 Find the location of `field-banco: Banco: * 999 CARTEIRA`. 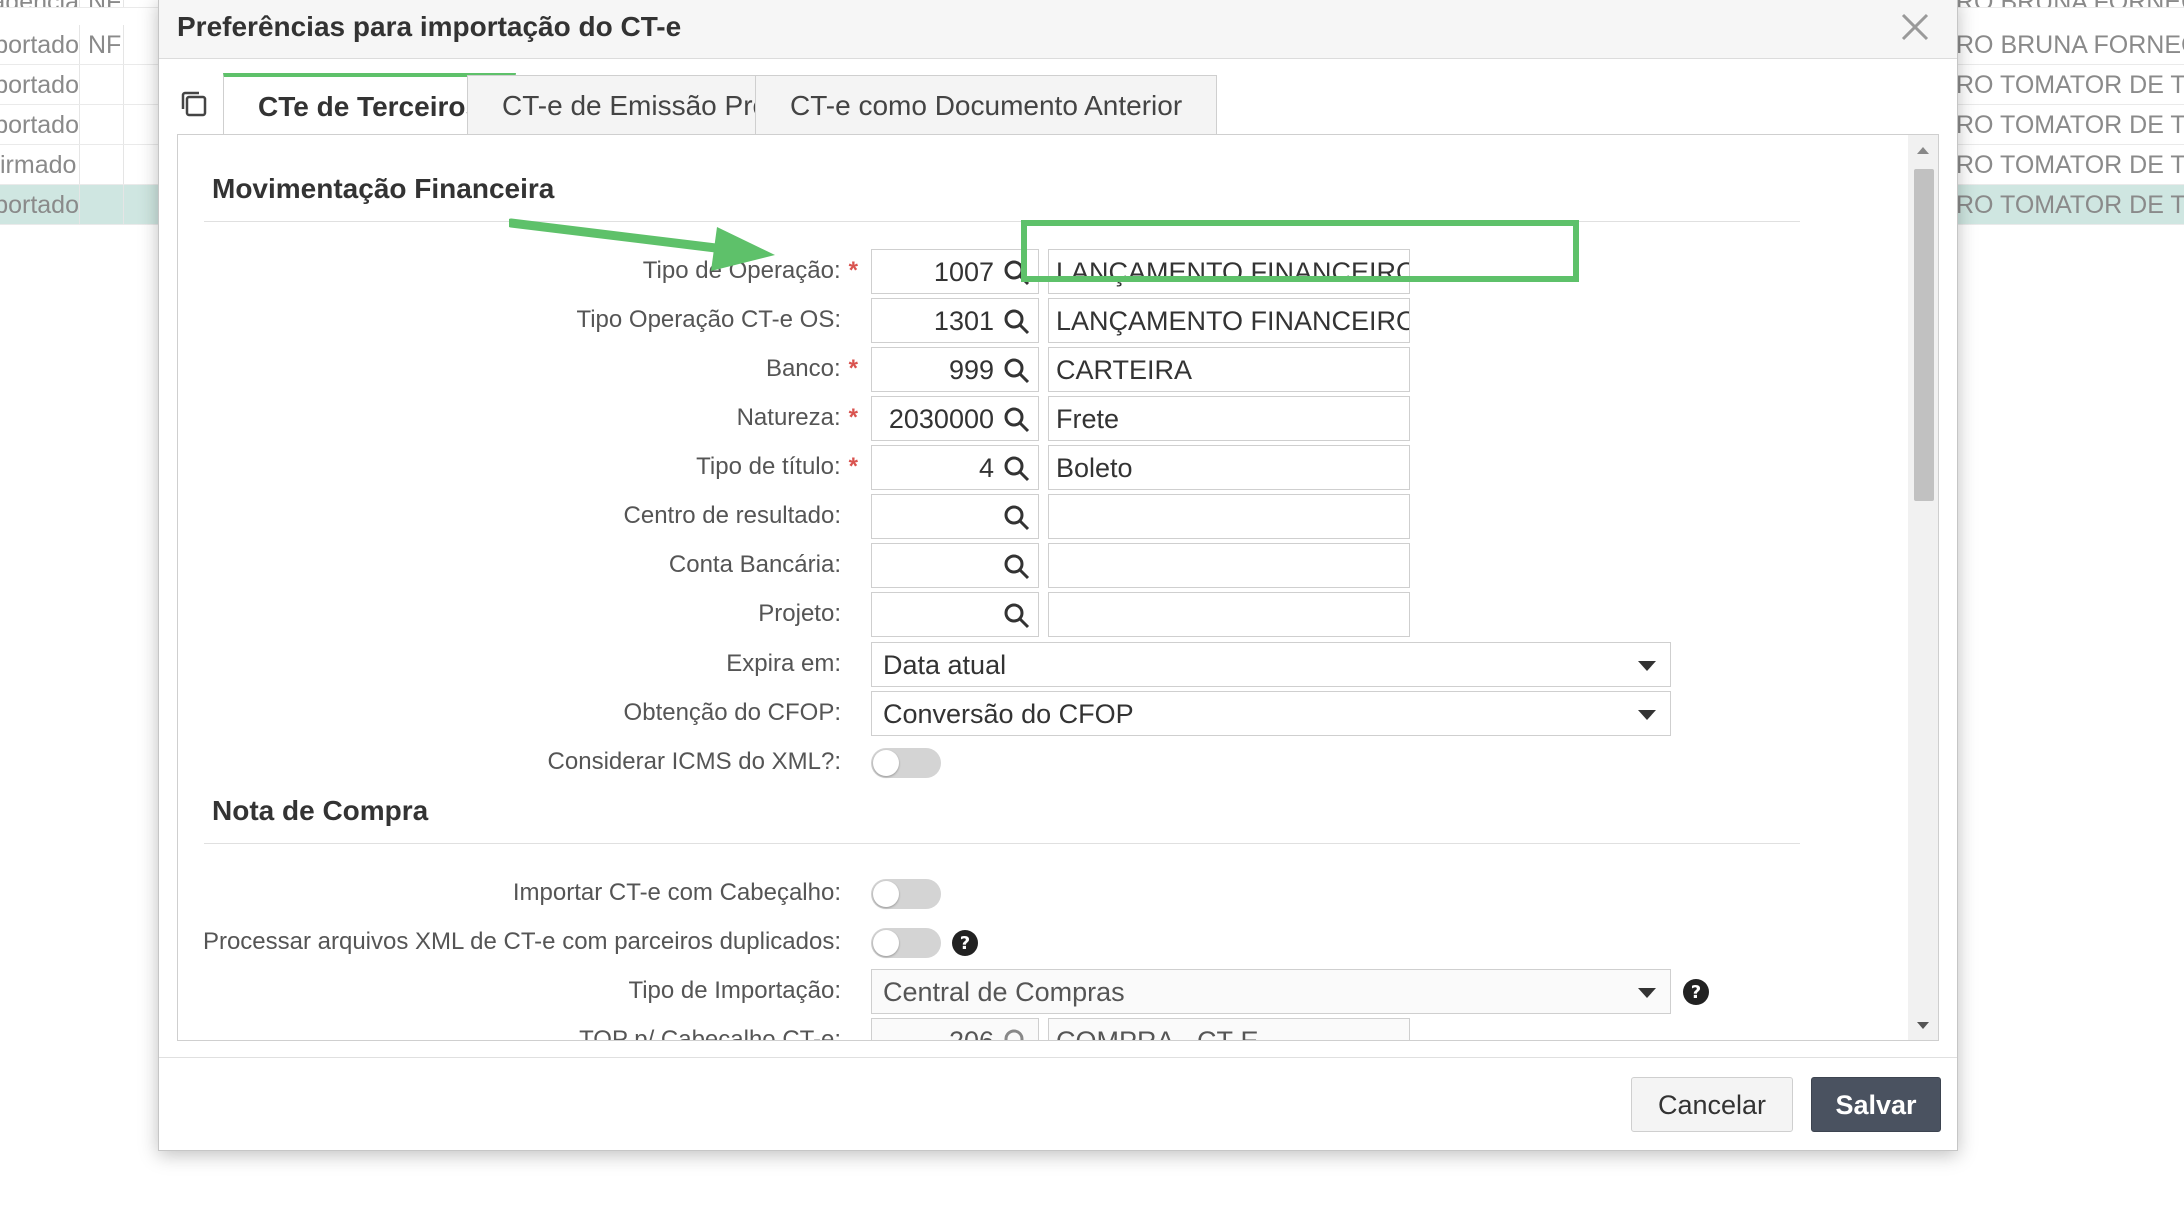

field-banco: Banco: * 999 CARTEIRA is located at coordinates (1028, 370).